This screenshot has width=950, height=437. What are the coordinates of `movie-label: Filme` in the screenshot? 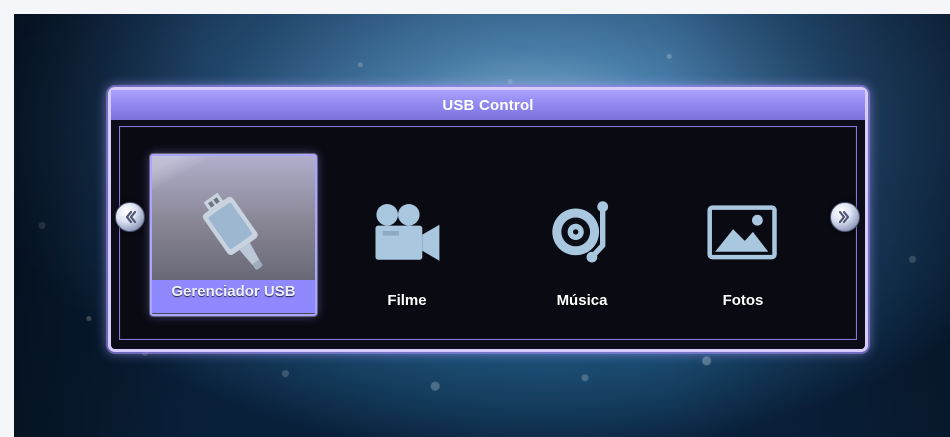 It's located at (407, 300).